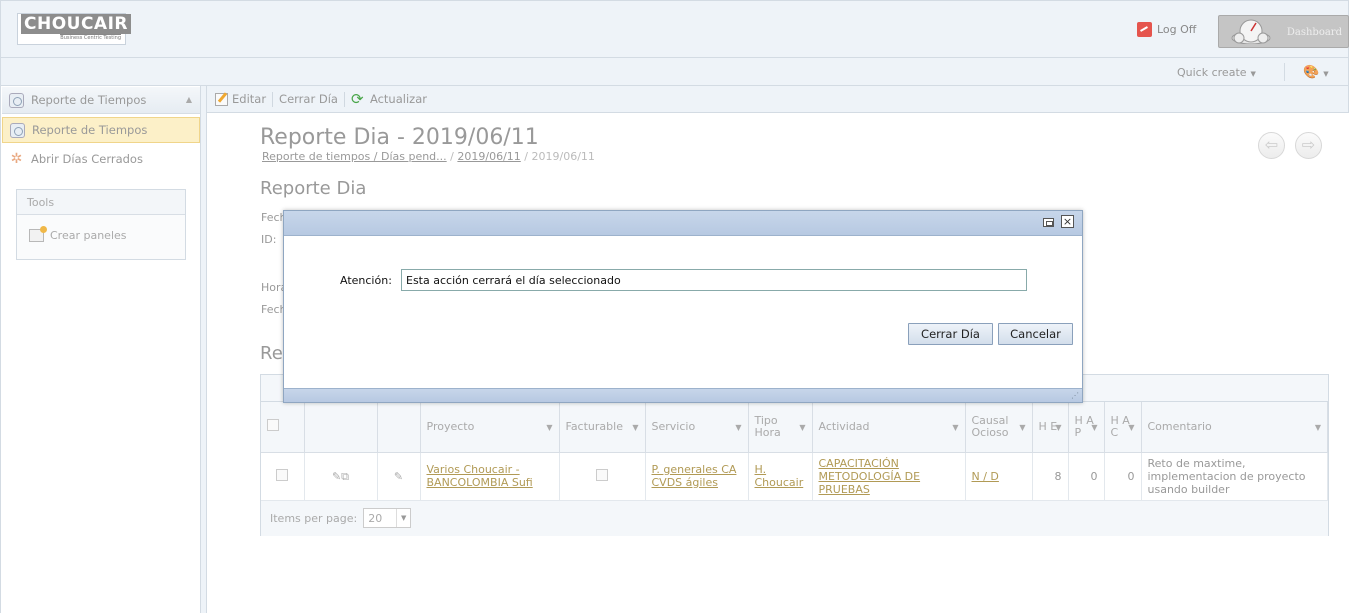 The width and height of the screenshot is (1366, 613). Describe the element at coordinates (221, 99) in the screenshot. I see `edit-icon` at that location.